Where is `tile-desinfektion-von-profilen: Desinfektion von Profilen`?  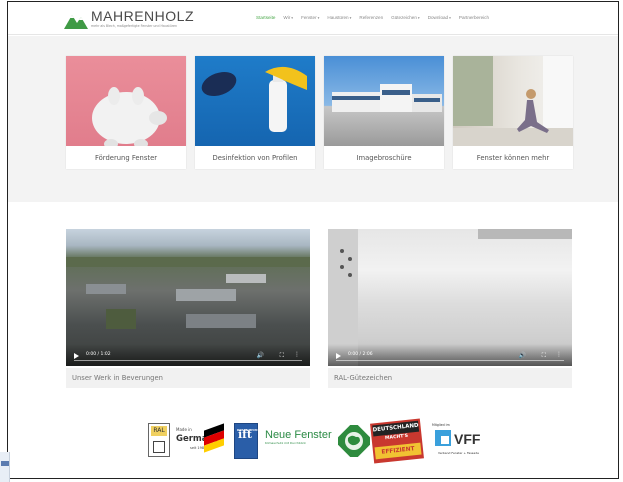 tile-desinfektion-von-profilen: Desinfektion von Profilen is located at coordinates (255, 112).